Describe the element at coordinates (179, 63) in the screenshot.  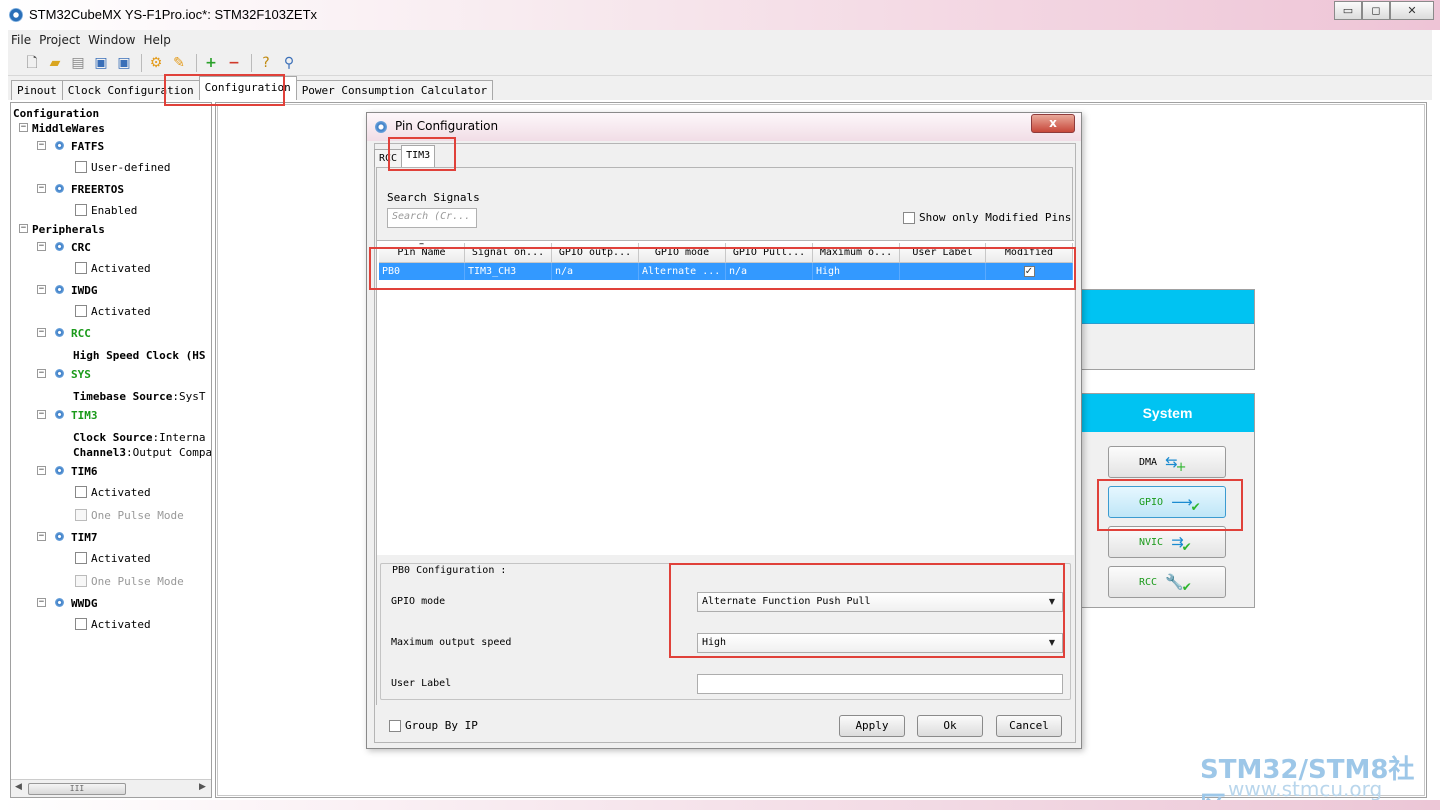
I see `report-icon: ✎` at that location.